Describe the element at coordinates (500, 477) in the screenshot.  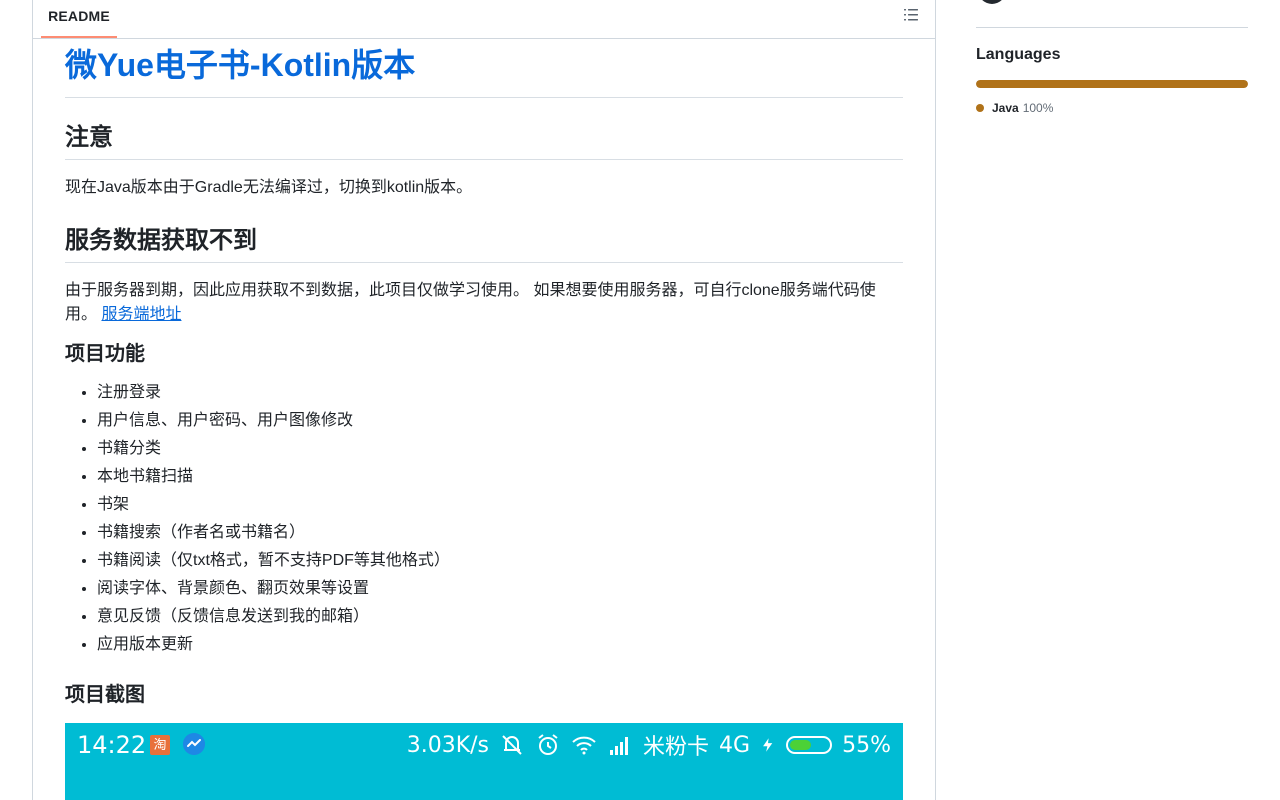
I see `list-item: 本地书籍扫描` at that location.